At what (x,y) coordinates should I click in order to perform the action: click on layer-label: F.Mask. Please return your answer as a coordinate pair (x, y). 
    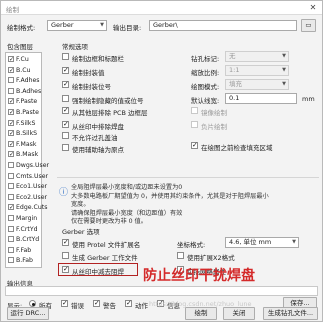
    Looking at the image, I should click on (26, 144).